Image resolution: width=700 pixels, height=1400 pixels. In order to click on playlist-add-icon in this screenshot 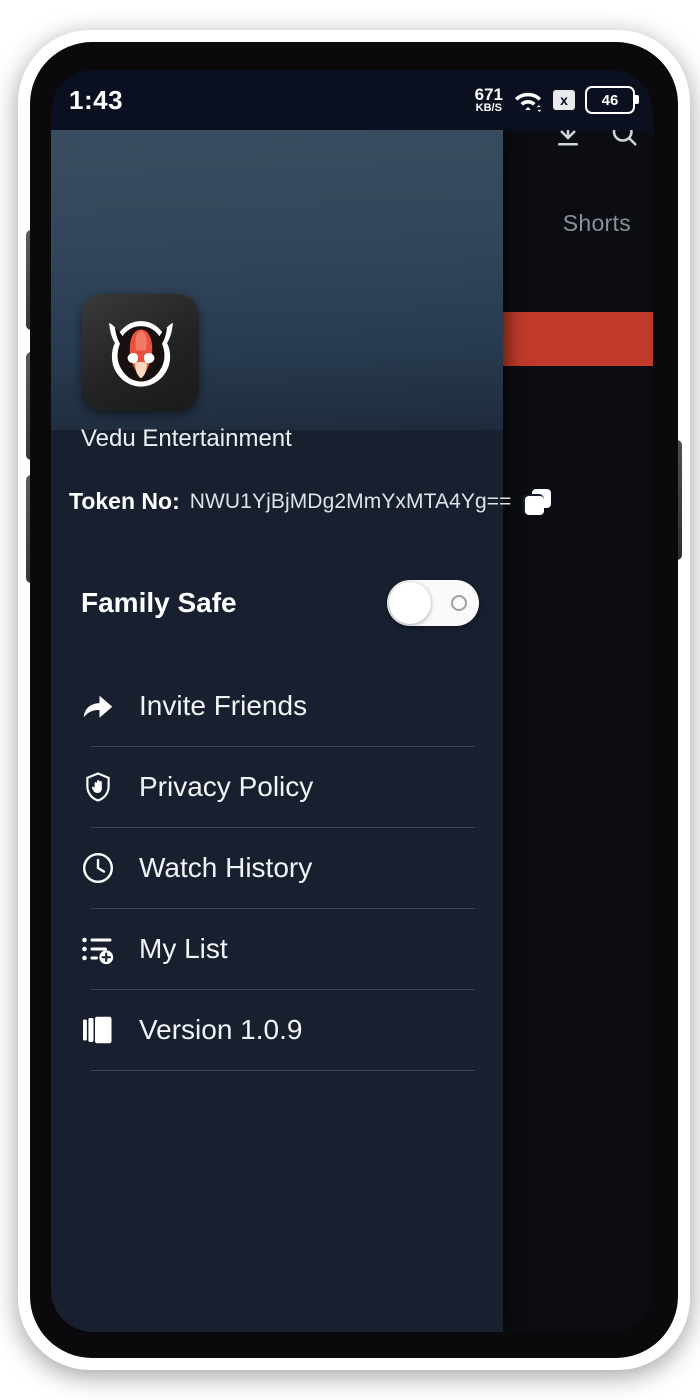, I will do `click(98, 949)`.